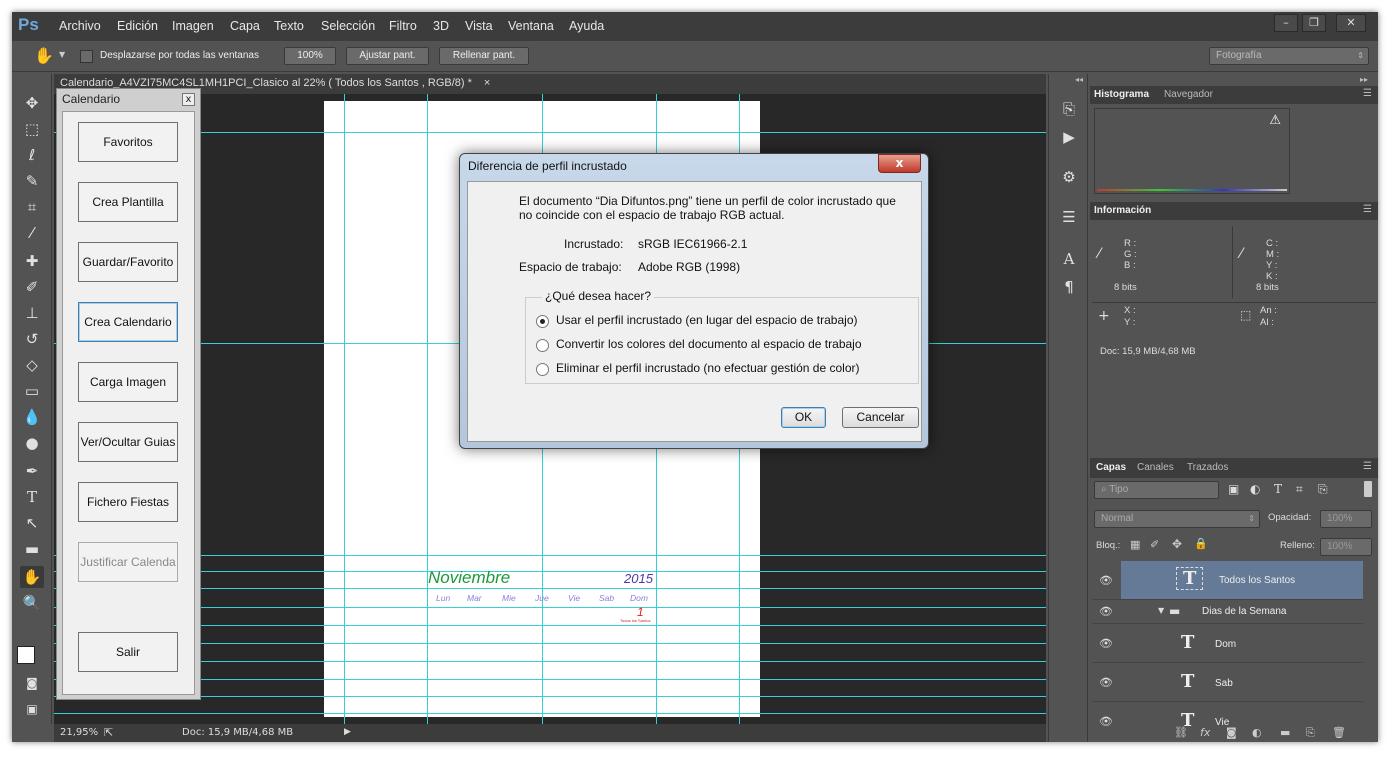 The image size is (1397, 760). Describe the element at coordinates (1069, 217) in the screenshot. I see `styles-panel-icon: ☰` at that location.